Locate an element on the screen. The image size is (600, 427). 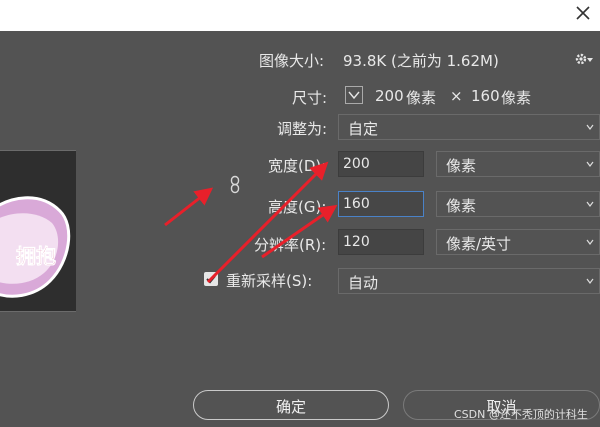
watermark: CSDN @还不秃顶的计科生 is located at coordinates (521, 414).